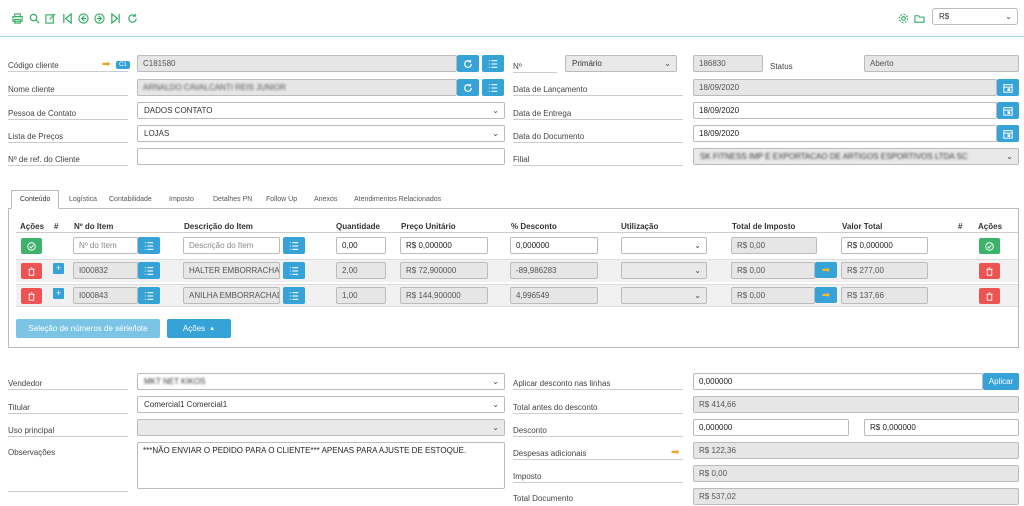  I want to click on new-preco-input: R$ 0,000000, so click(444, 245).